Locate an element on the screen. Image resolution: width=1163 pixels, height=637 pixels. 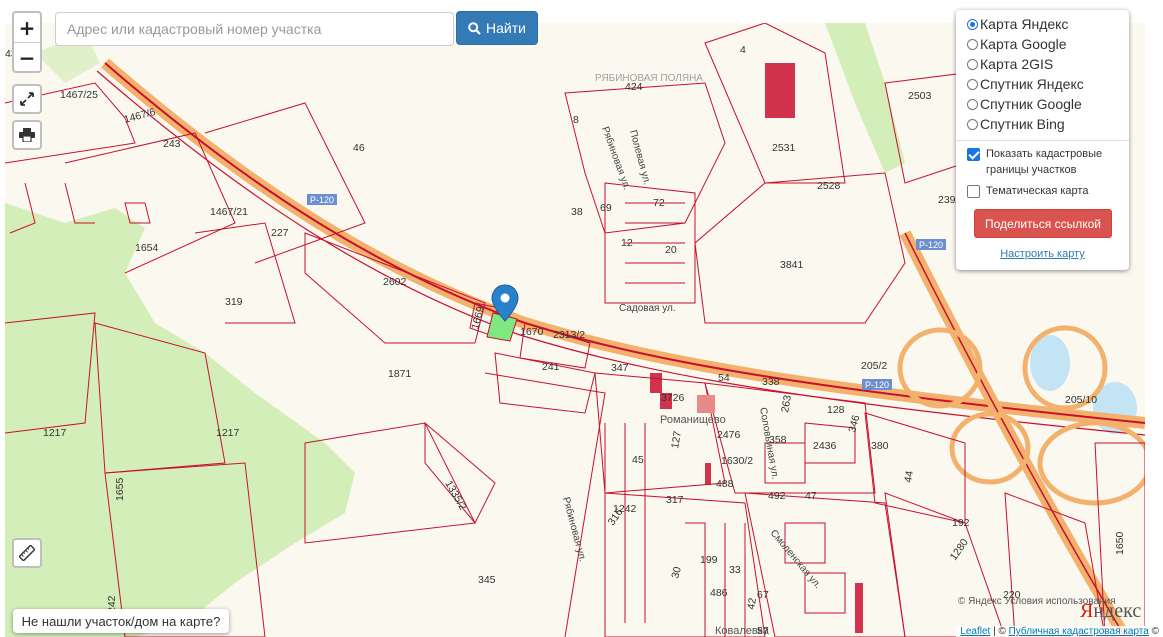
parcel-number-label: 20 is located at coordinates (671, 250).